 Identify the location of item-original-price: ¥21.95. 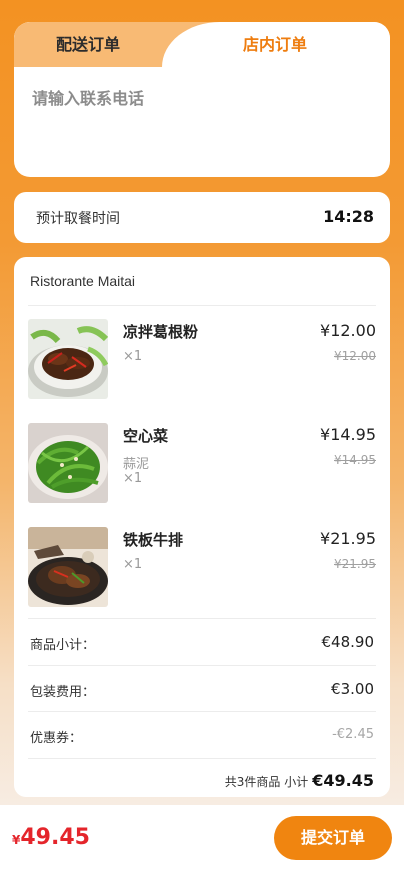
(355, 564).